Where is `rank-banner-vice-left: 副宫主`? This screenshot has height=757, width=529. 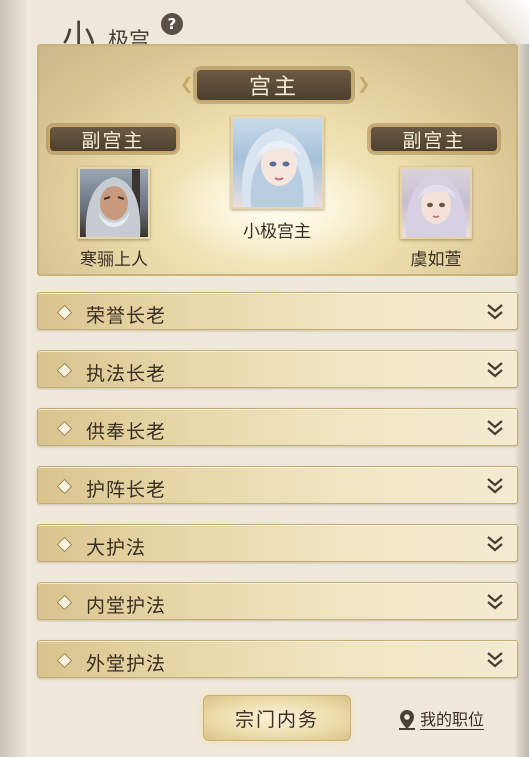
rank-banner-vice-left: 副宫主 is located at coordinates (113, 139).